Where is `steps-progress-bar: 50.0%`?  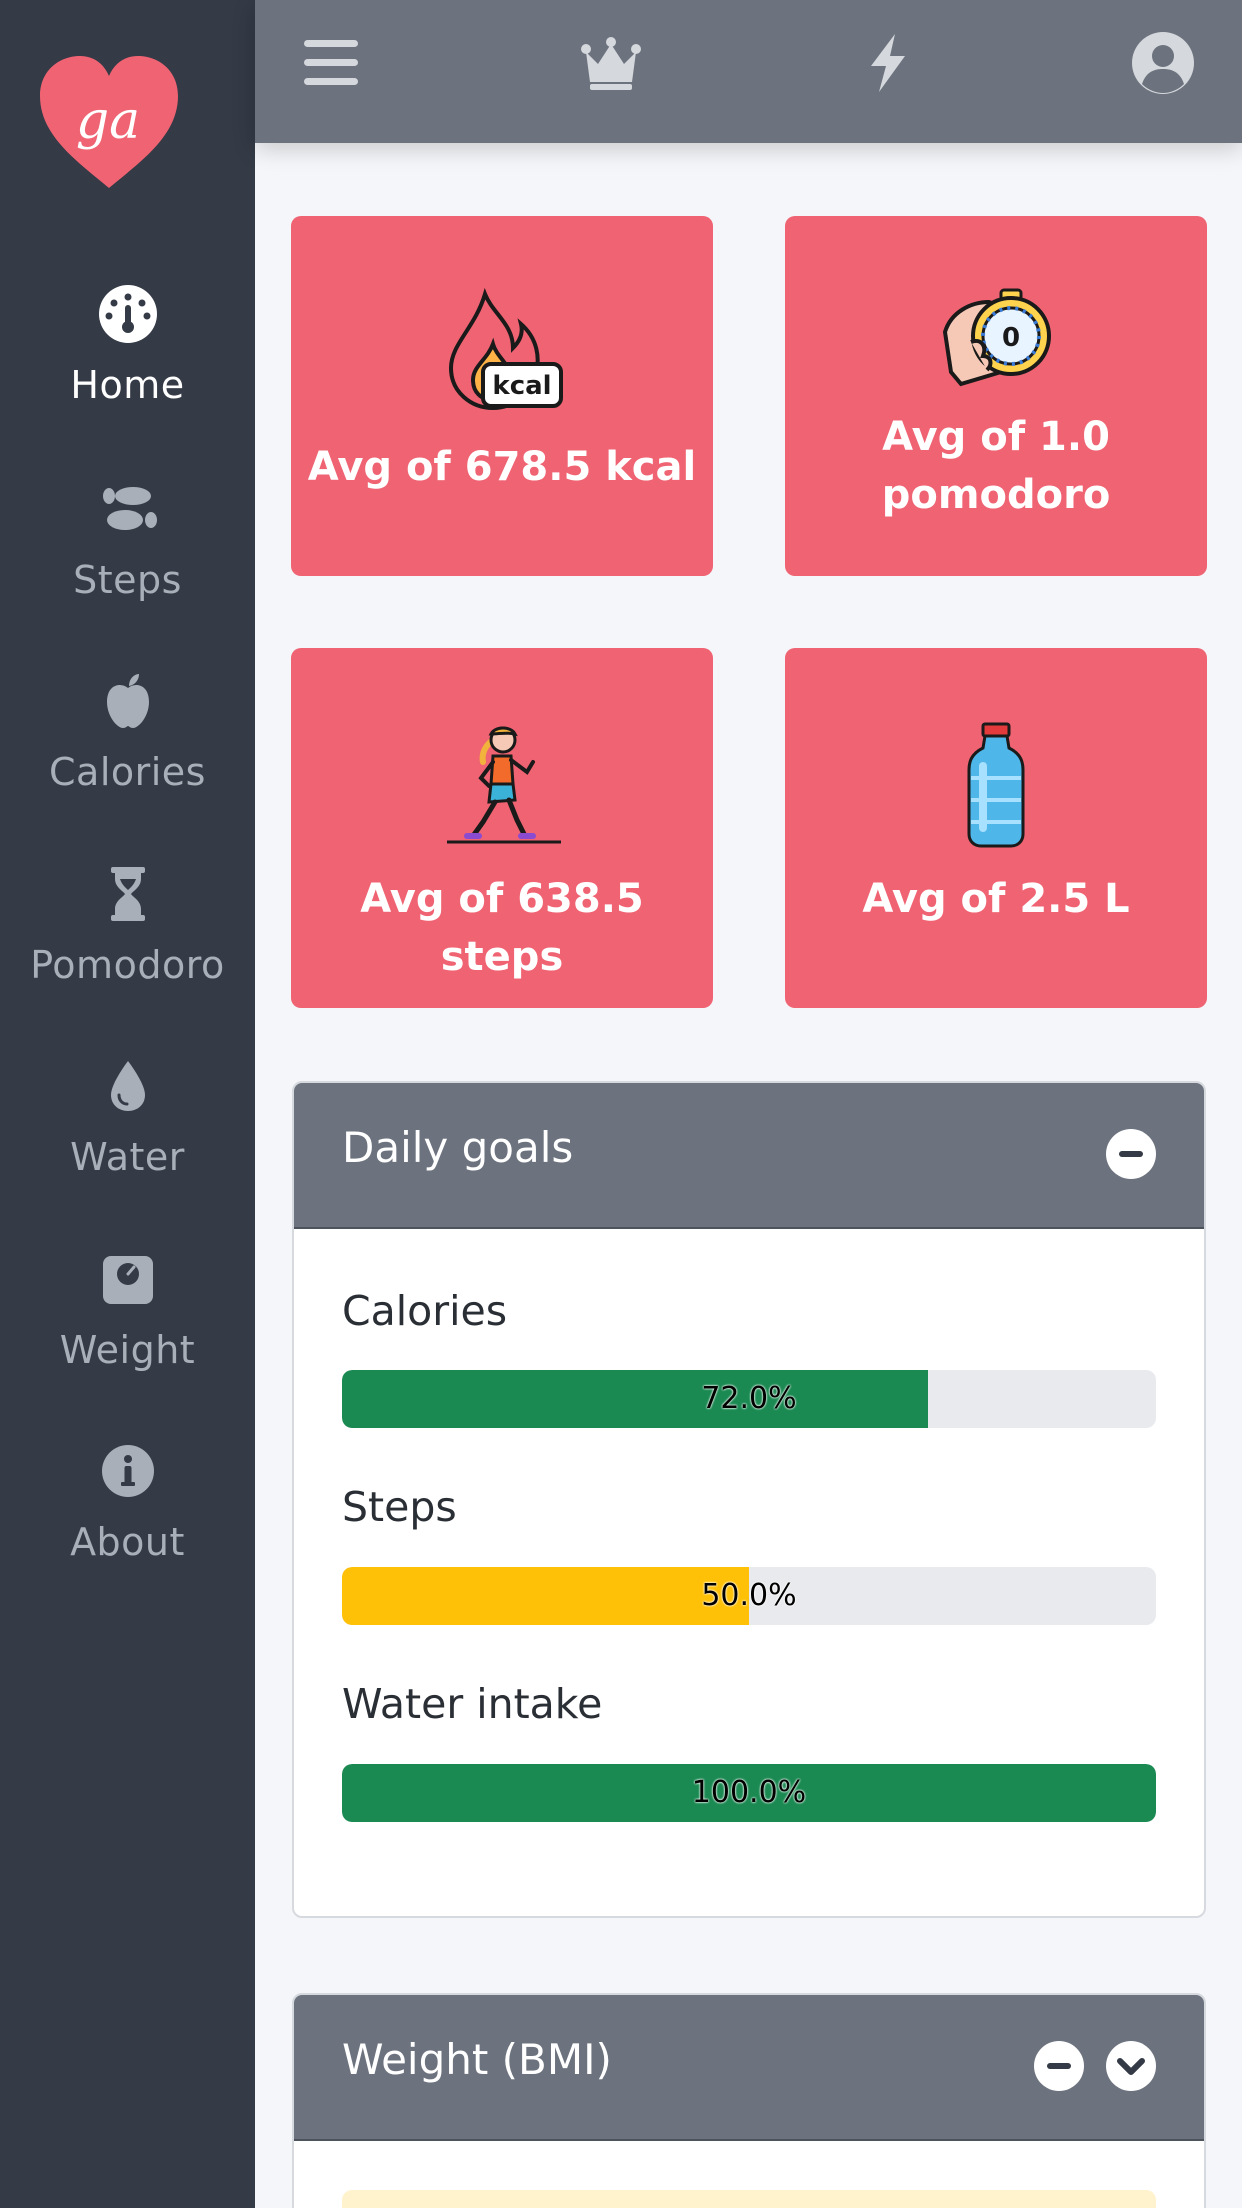
steps-progress-bar: 50.0% is located at coordinates (749, 1596).